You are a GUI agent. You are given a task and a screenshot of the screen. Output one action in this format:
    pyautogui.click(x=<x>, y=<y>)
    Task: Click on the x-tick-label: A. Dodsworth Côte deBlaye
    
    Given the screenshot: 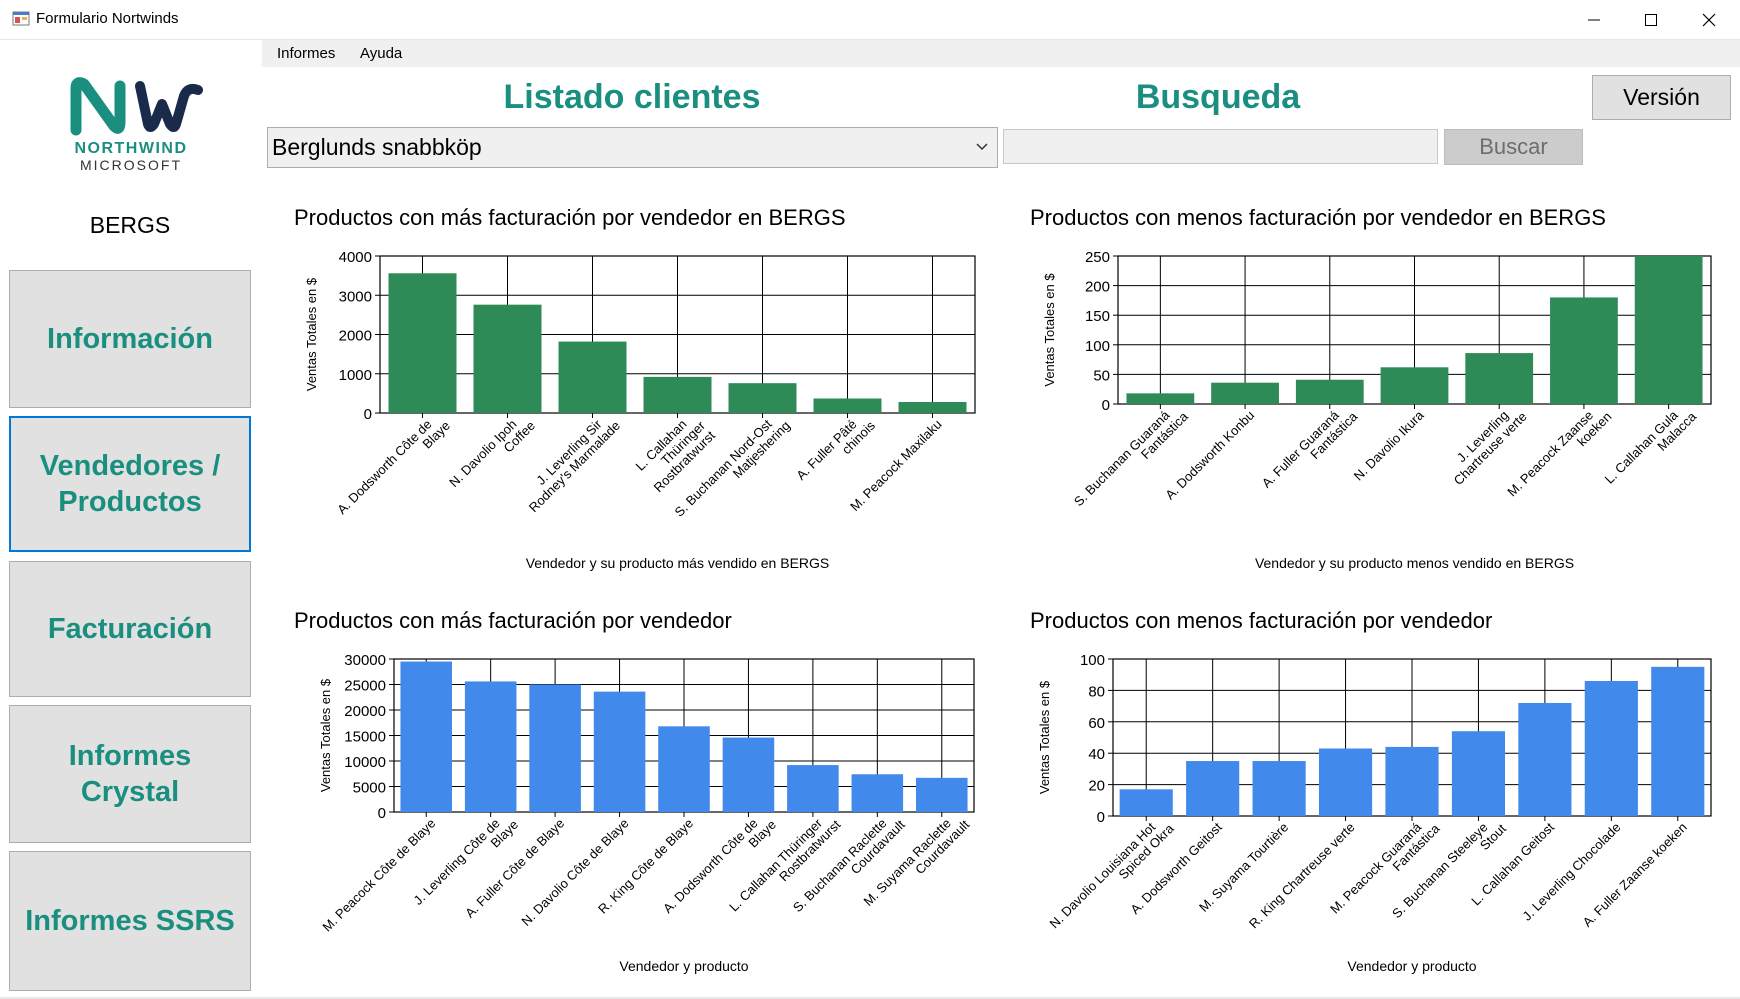 What is the action you would take?
    pyautogui.click(x=393, y=467)
    